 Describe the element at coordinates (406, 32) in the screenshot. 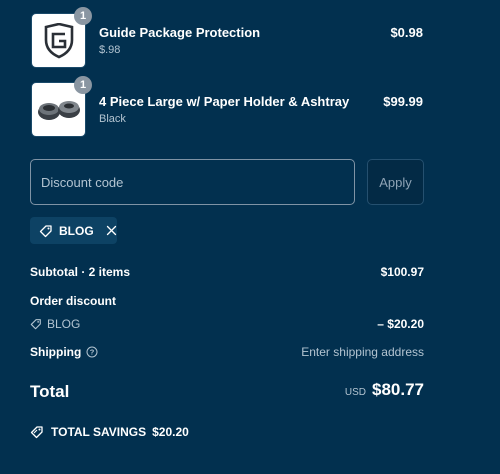

I see `item-price: $0.98` at that location.